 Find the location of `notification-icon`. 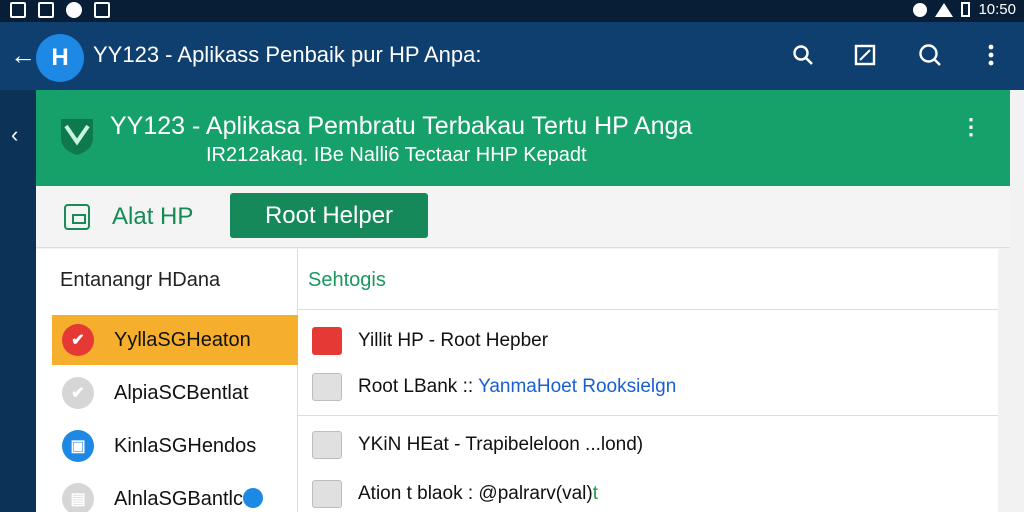

notification-icon is located at coordinates (18, 10).